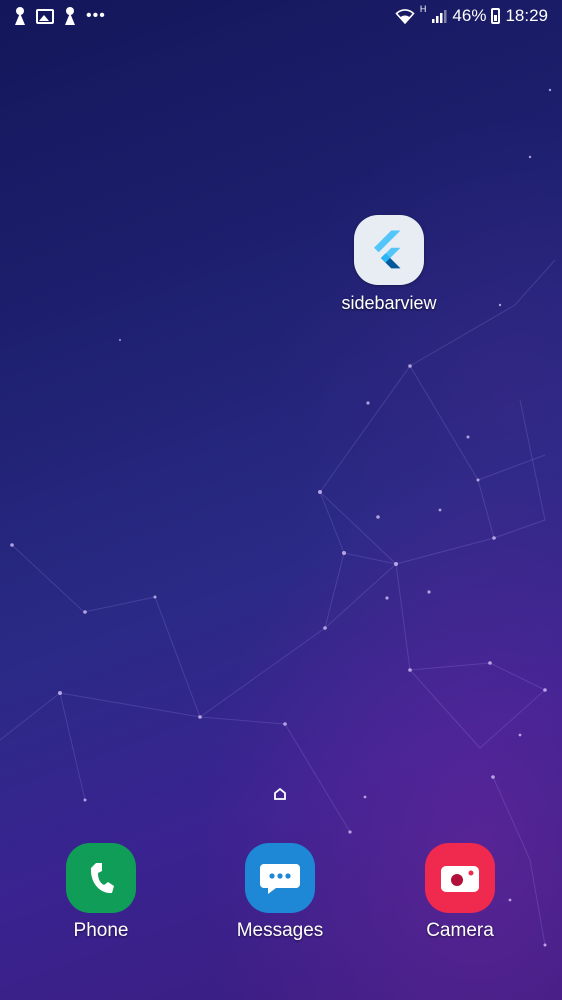 Image resolution: width=562 pixels, height=1000 pixels. I want to click on gallery-icon, so click(45, 16).